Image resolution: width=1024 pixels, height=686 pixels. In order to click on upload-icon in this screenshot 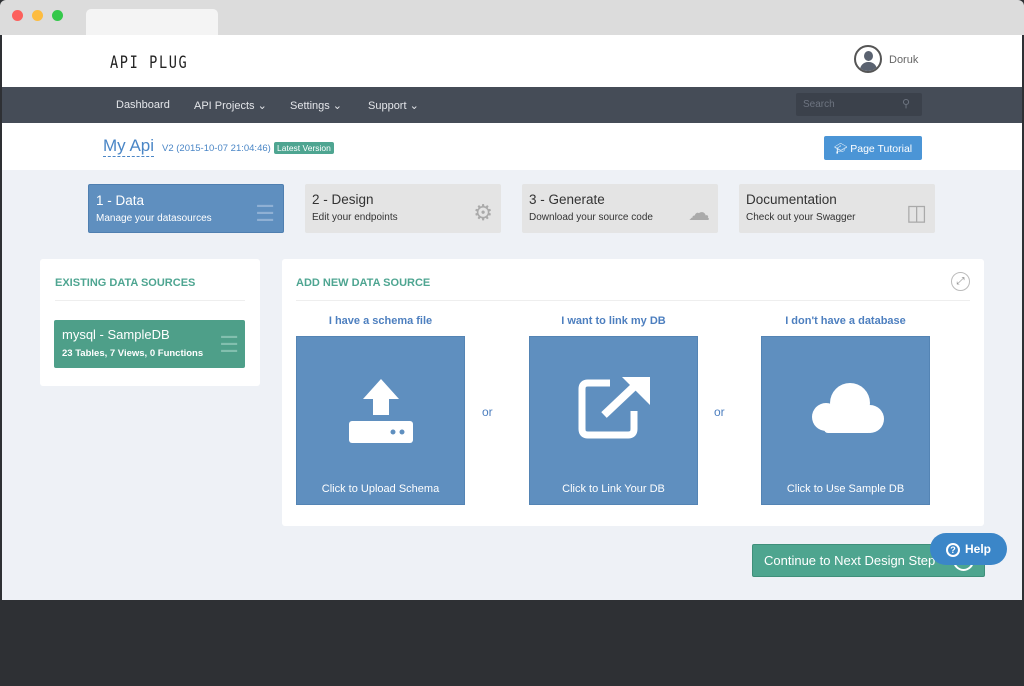, I will do `click(381, 411)`.